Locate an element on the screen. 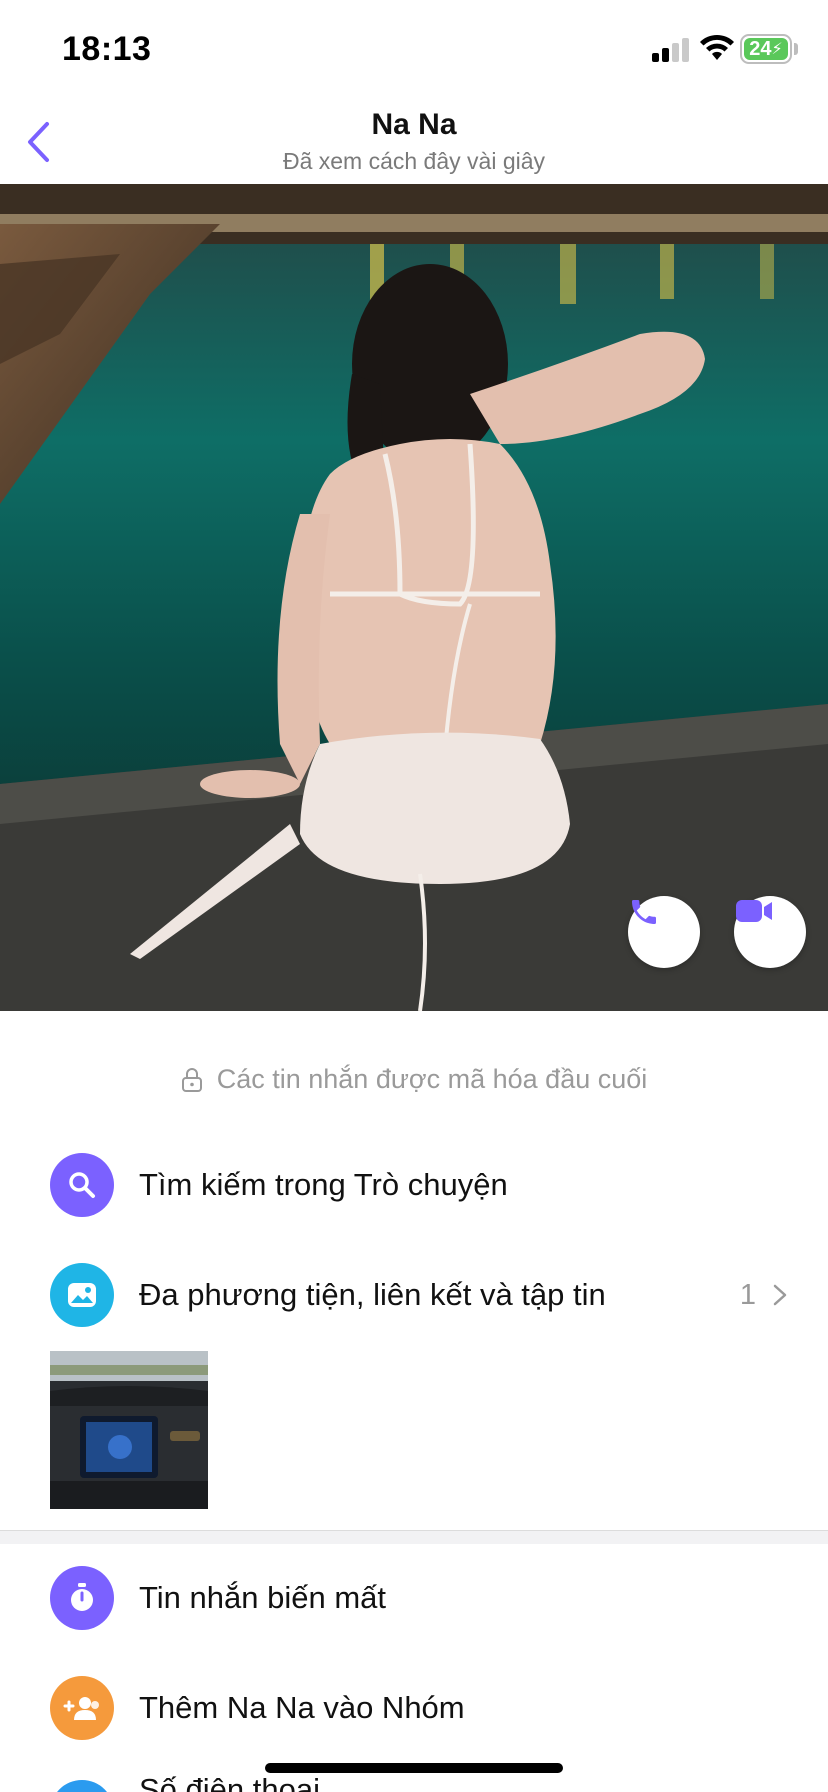  disappearing-messages-label: Tin nhắn biến mất is located at coordinates (263, 1597).